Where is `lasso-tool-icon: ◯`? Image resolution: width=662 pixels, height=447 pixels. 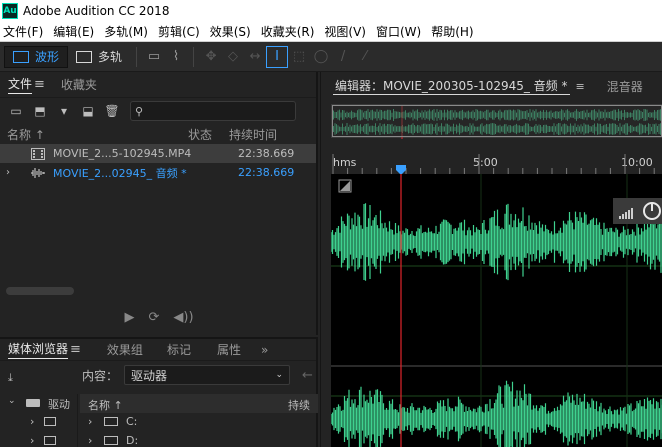 lasso-tool-icon: ◯ is located at coordinates (321, 57).